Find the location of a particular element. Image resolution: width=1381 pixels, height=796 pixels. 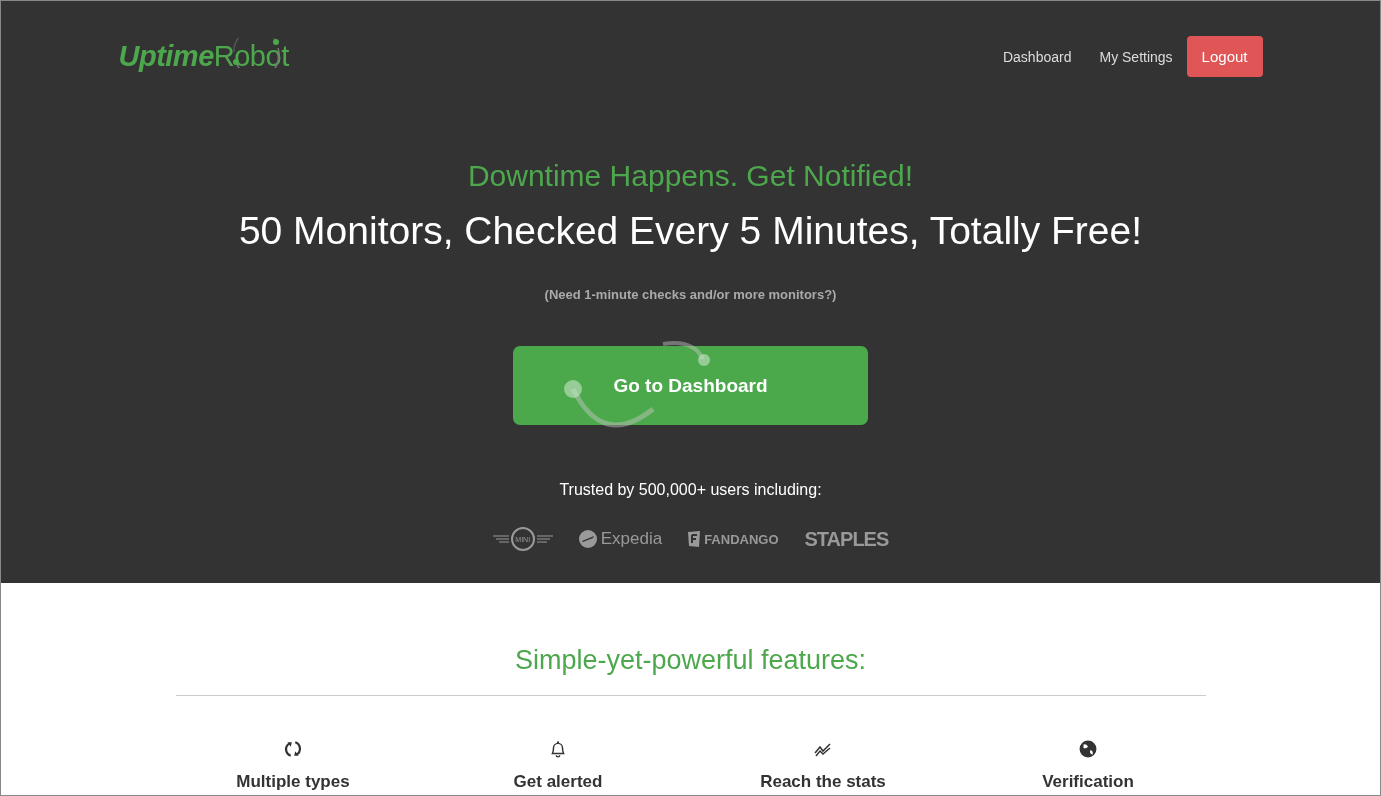

headline: 50 Monitors, Checked Every 5 Minutes, Totally Free! is located at coordinates (690, 231).